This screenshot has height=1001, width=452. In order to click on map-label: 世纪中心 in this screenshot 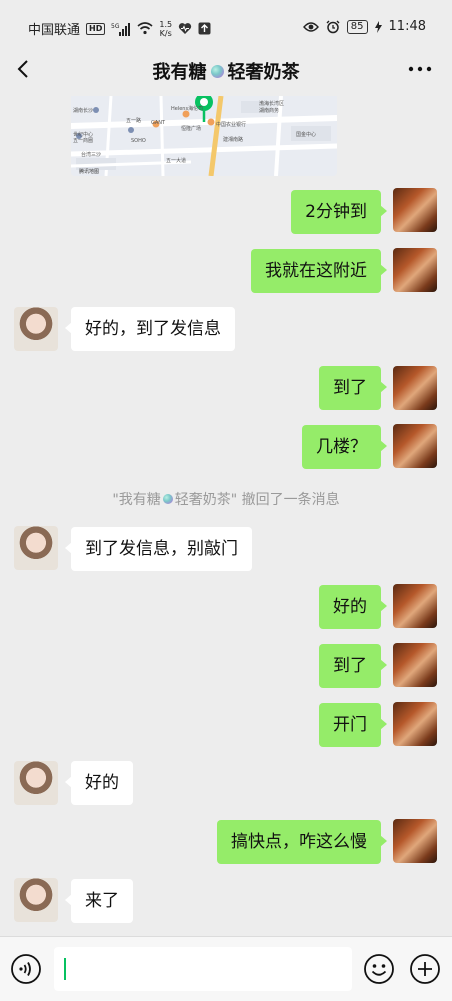, I will do `click(83, 134)`.